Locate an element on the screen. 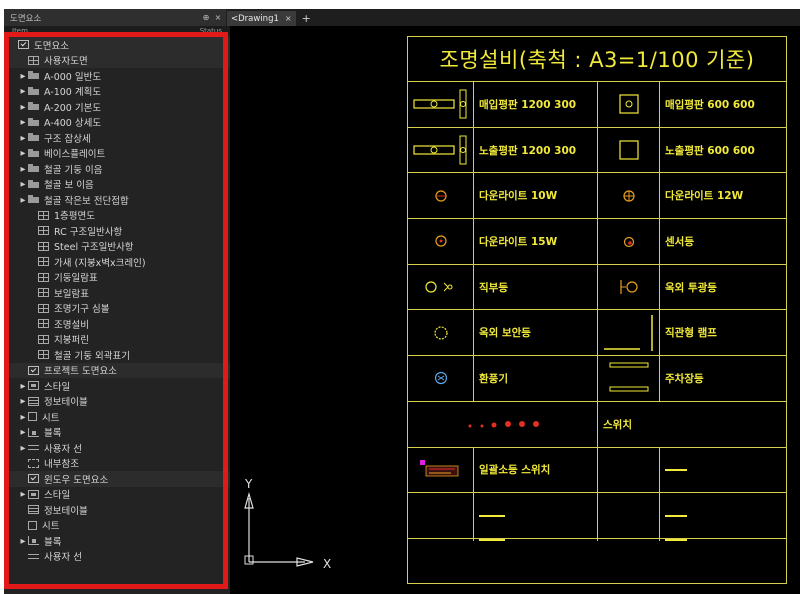  close-icon: × is located at coordinates (218, 17).